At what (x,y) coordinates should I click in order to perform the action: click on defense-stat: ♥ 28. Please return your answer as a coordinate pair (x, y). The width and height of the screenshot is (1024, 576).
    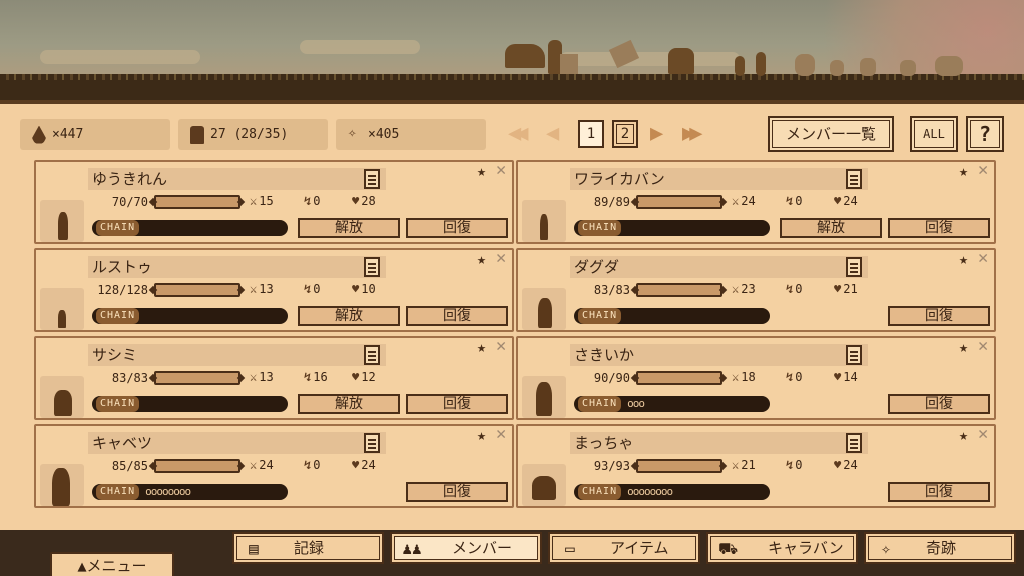
    Looking at the image, I should click on (364, 201).